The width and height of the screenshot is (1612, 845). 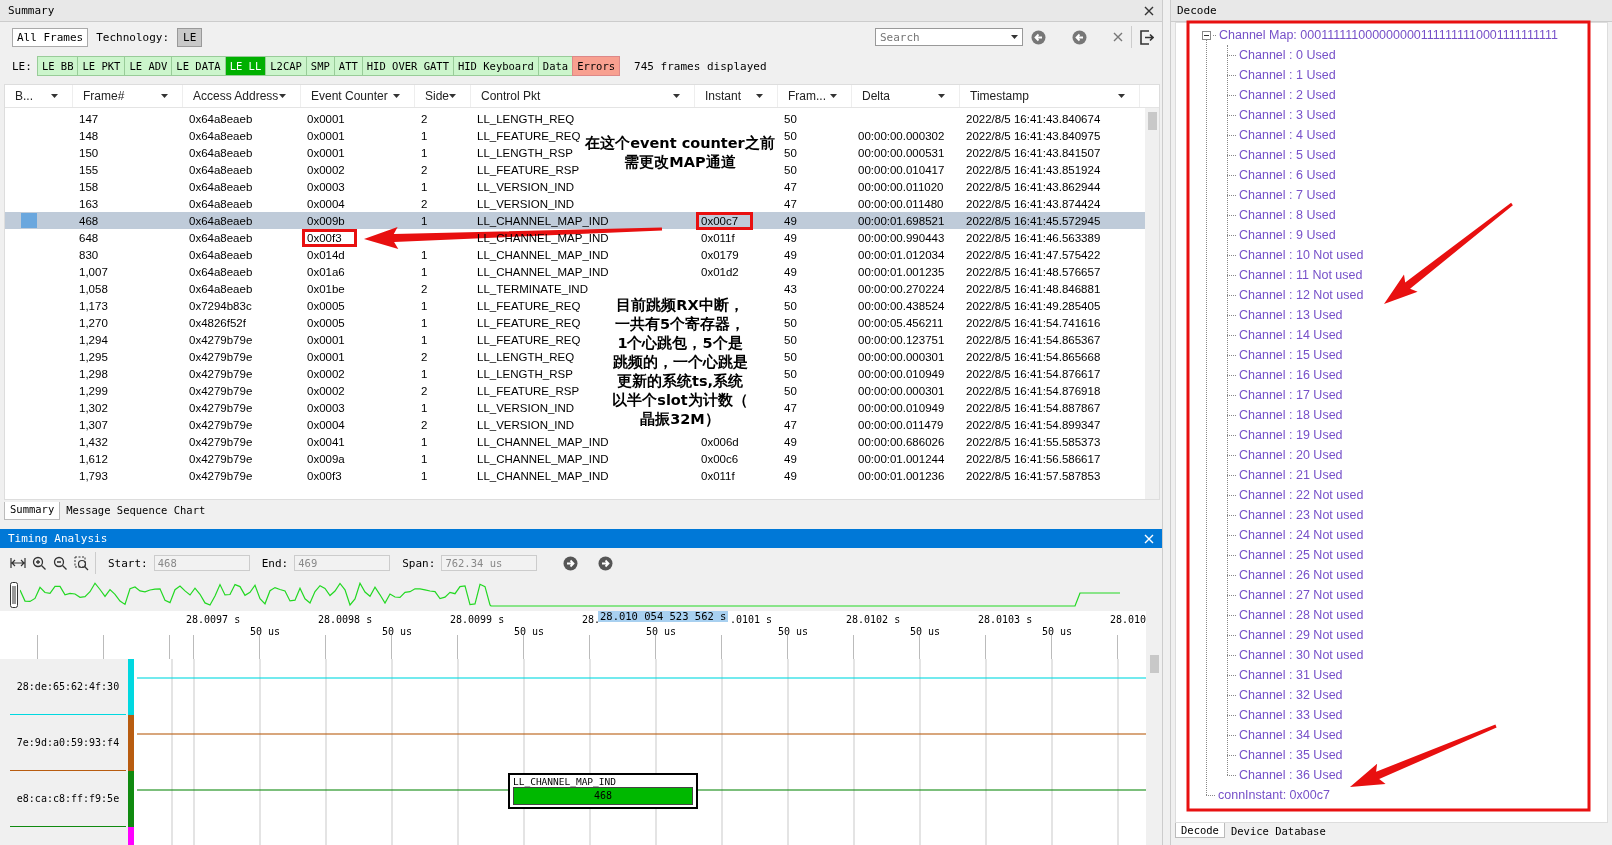 What do you see at coordinates (606, 563) in the screenshot?
I see `next-icon` at bounding box center [606, 563].